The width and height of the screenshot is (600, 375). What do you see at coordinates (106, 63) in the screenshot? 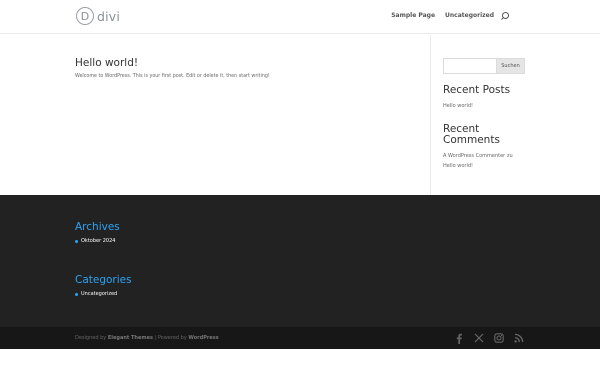
I see `post-title: Hello world!` at bounding box center [106, 63].